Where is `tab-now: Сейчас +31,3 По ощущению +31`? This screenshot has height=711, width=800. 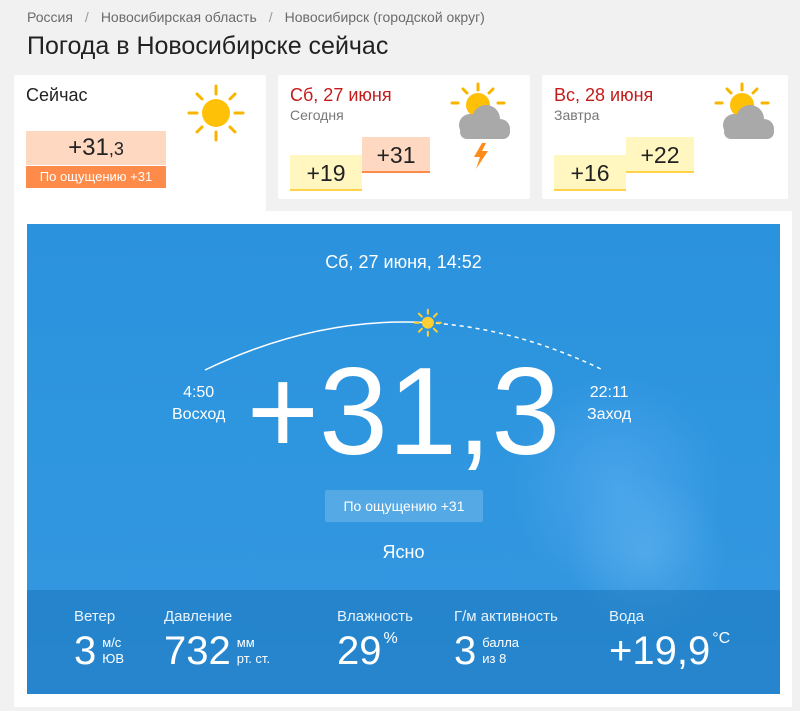
tab-now: Сейчас +31,3 По ощущению +31 is located at coordinates (140, 143).